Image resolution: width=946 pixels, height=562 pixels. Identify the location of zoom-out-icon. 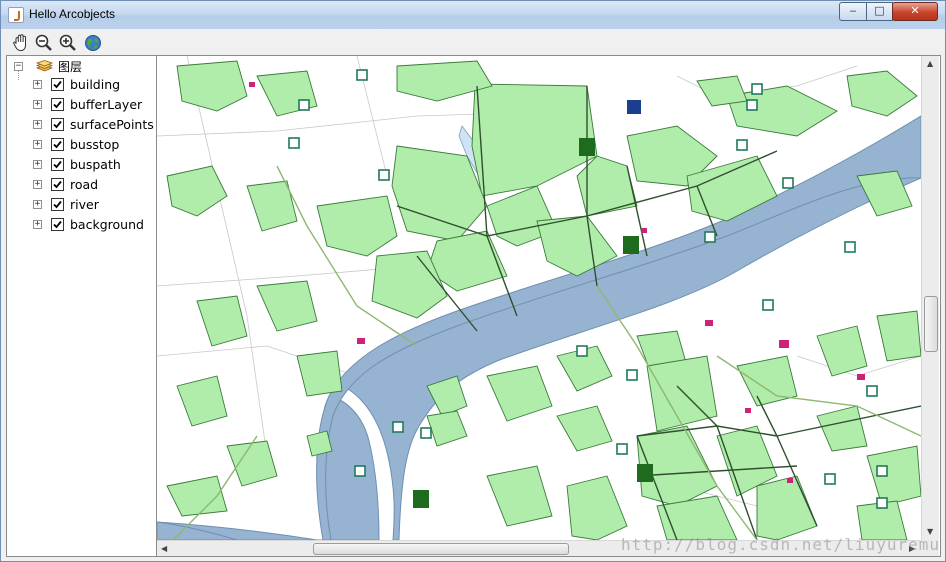
(43, 42).